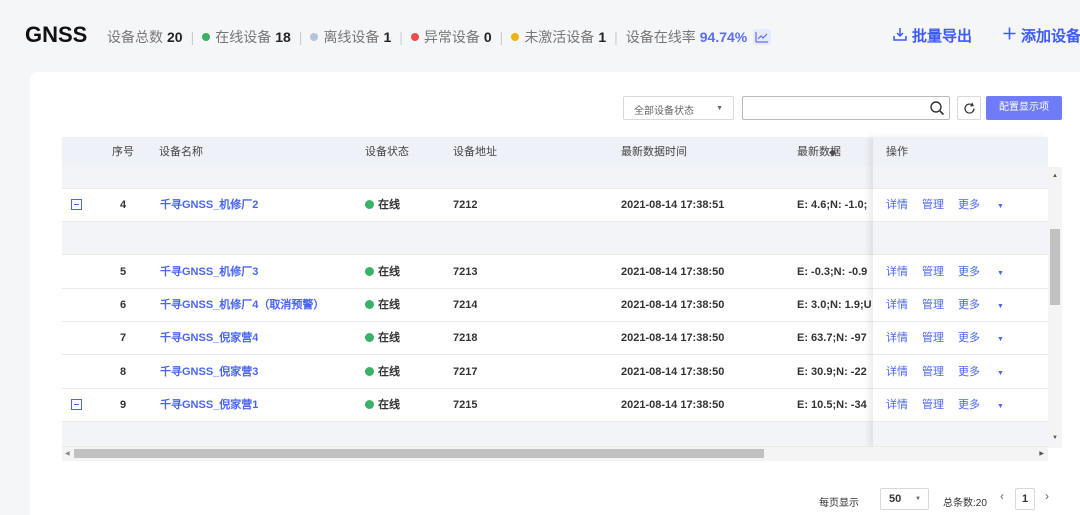 This screenshot has width=1080, height=515. I want to click on vertical-scrollbar: ▲ ▼, so click(1055, 307).